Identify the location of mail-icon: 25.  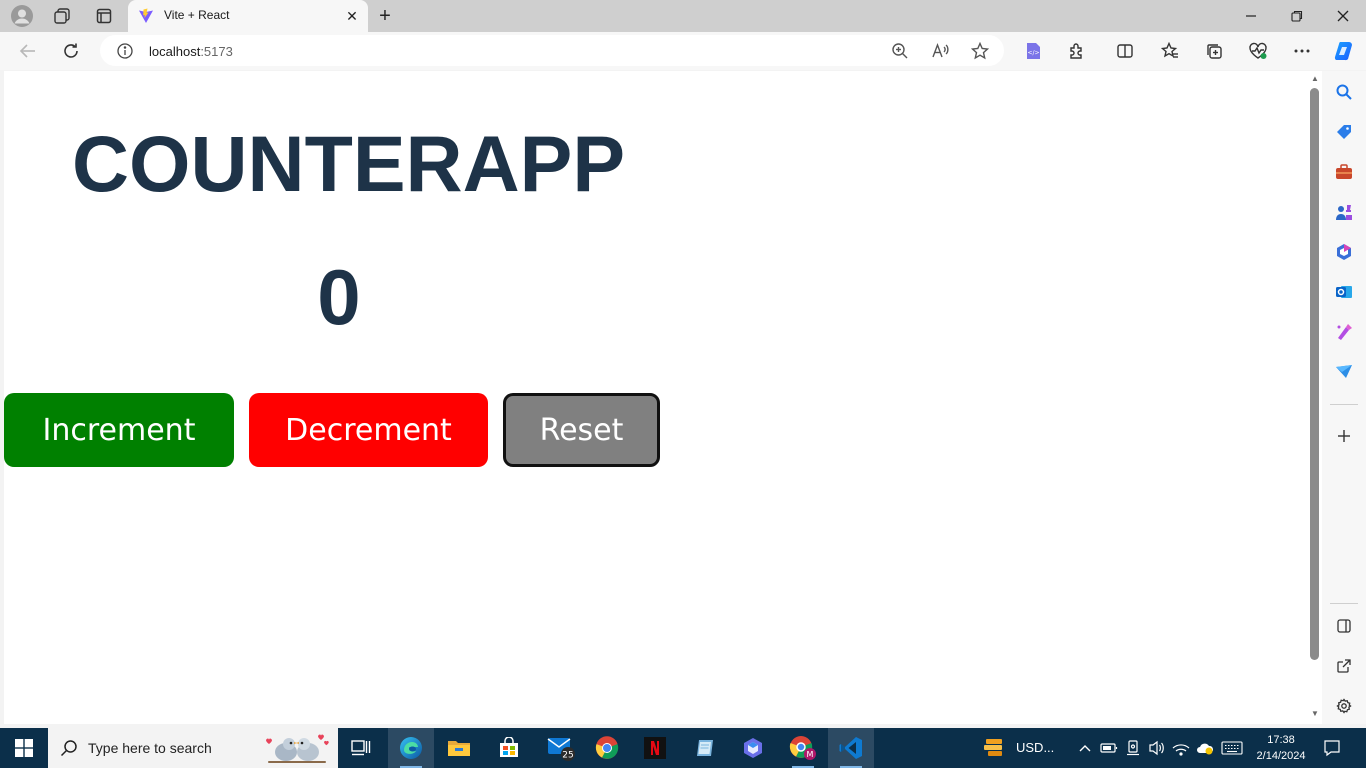
(561, 748).